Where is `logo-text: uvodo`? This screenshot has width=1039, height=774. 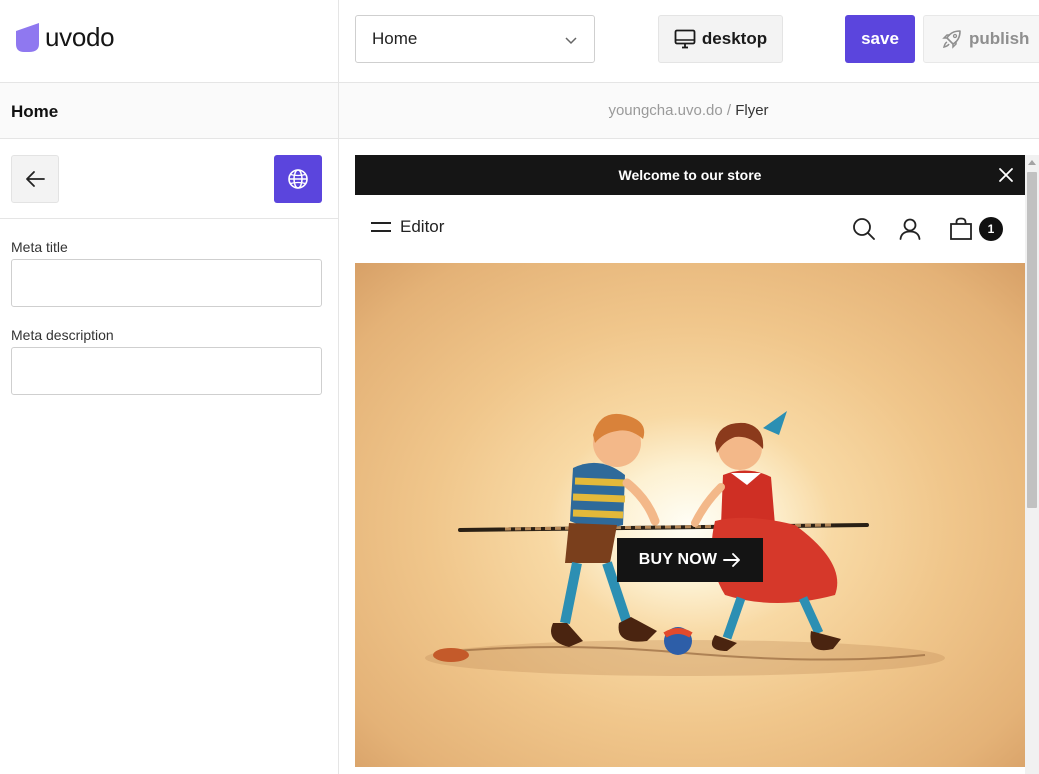
logo-text: uvodo is located at coordinates (80, 37).